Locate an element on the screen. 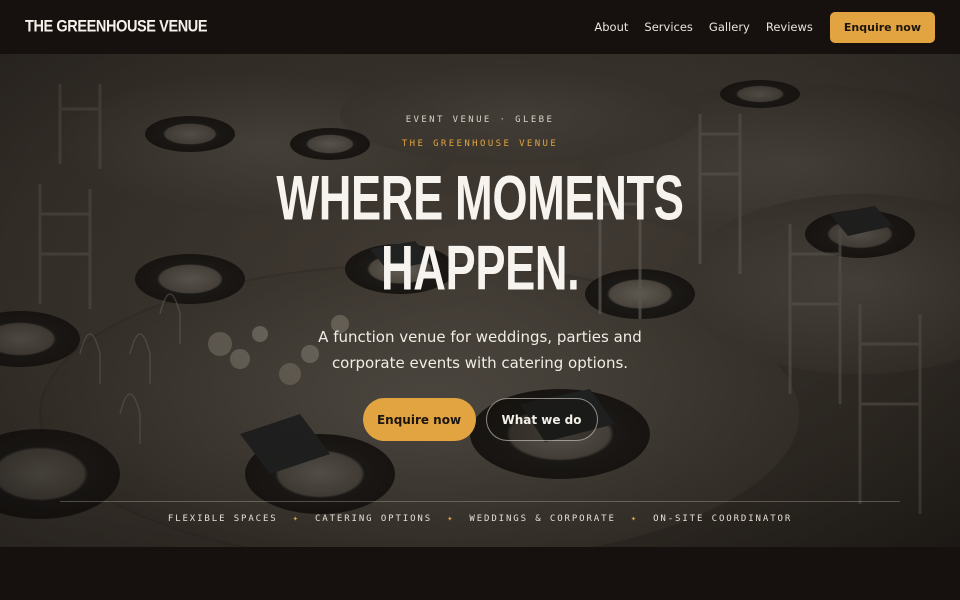 The width and height of the screenshot is (960, 600). feature-flexible-spaces: FLEXIBLE SPACES is located at coordinates (222, 519).